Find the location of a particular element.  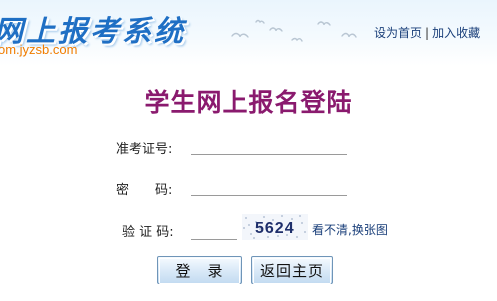

top-links: 设为首页 | 加入收藏 is located at coordinates (427, 32).